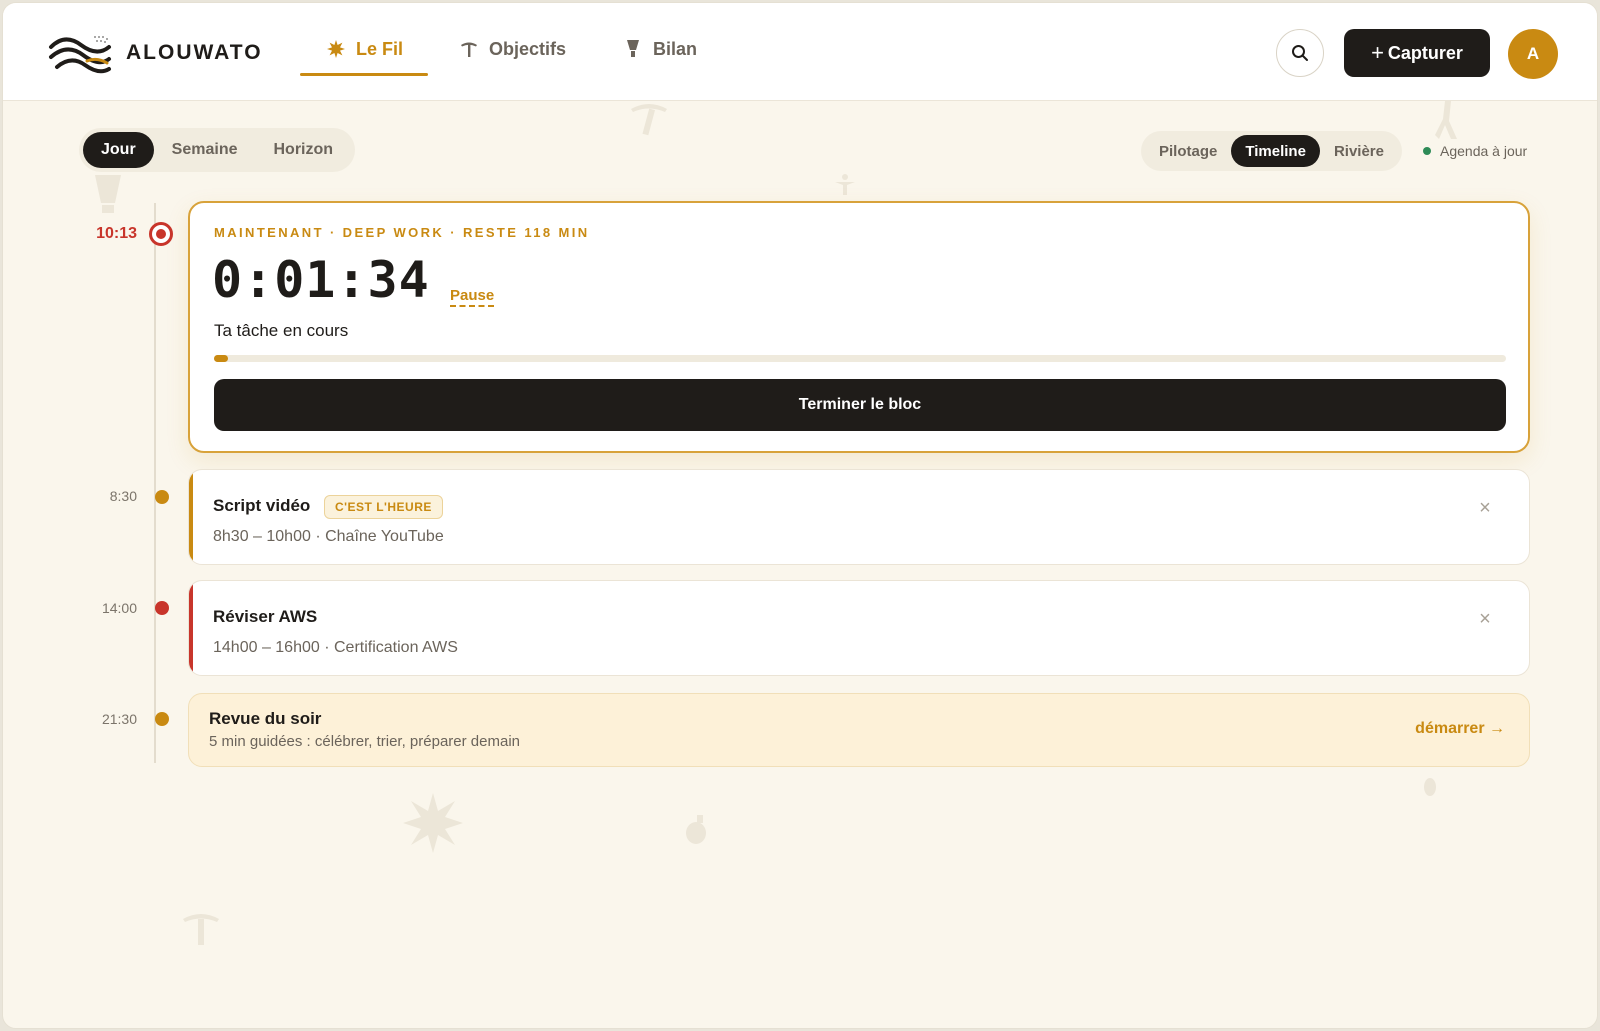  I want to click on sync-status-dot, so click(1427, 151).